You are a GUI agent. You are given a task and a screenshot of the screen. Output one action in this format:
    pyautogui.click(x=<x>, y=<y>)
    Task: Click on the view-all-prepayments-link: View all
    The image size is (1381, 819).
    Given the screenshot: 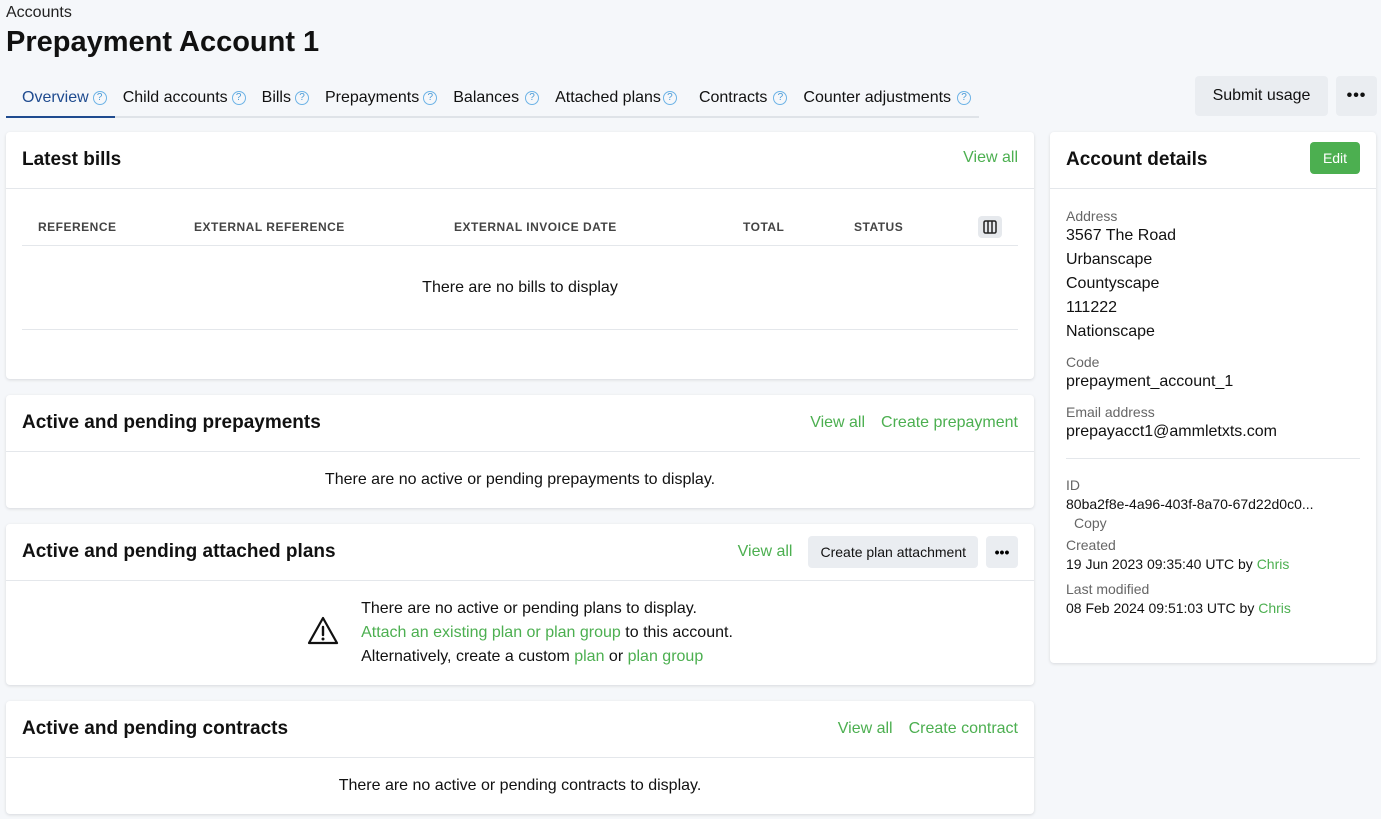 What is the action you would take?
    pyautogui.click(x=837, y=423)
    